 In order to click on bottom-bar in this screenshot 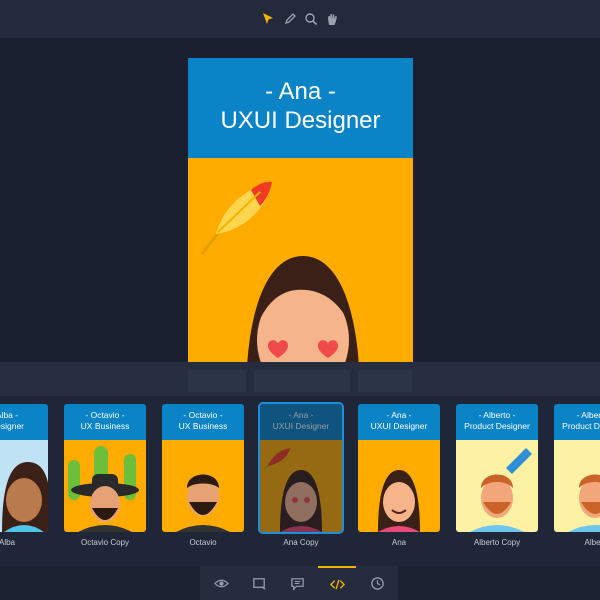, I will do `click(300, 583)`.